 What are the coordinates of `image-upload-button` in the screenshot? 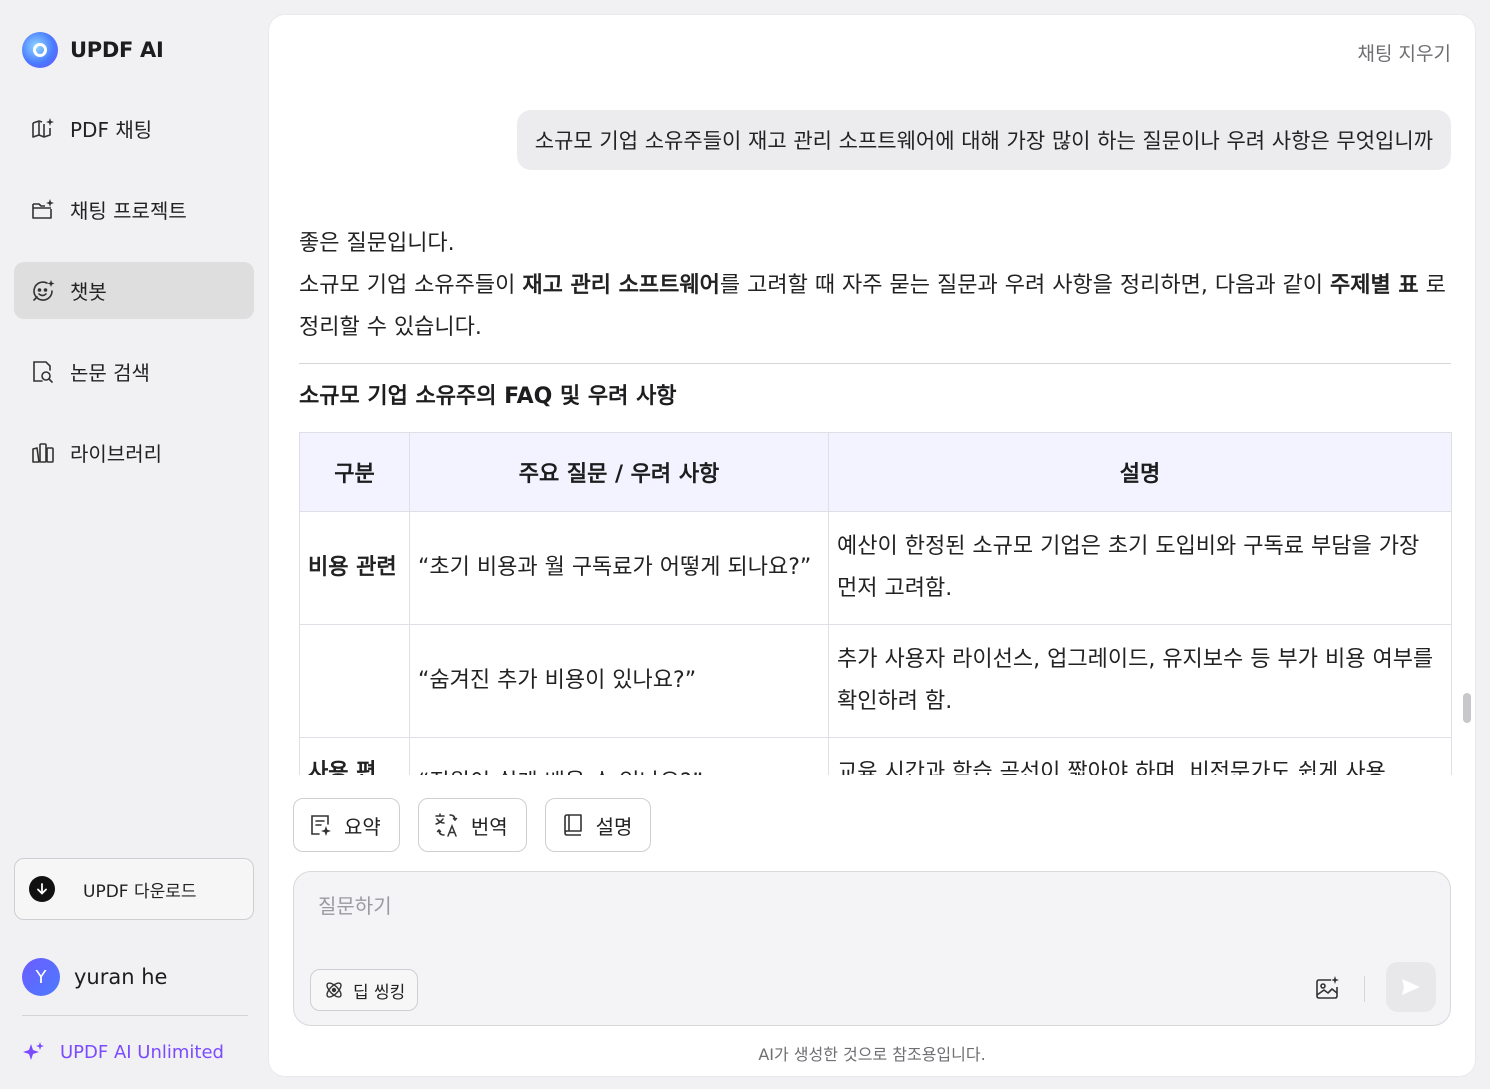 It's located at (1327, 989).